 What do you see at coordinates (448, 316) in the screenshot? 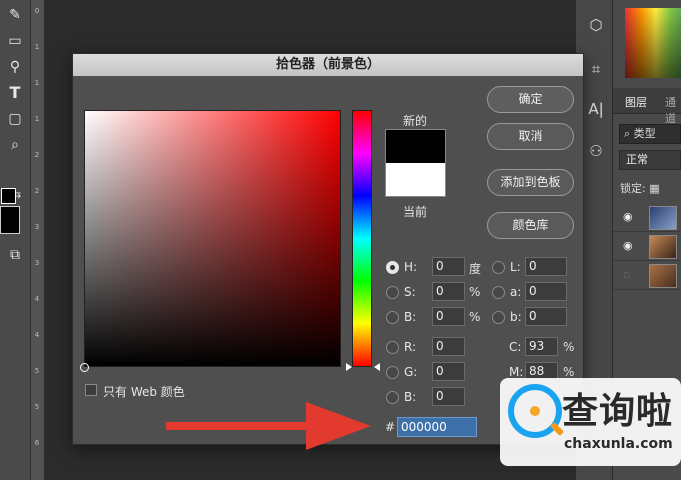
I see `brightness-field: 0` at bounding box center [448, 316].